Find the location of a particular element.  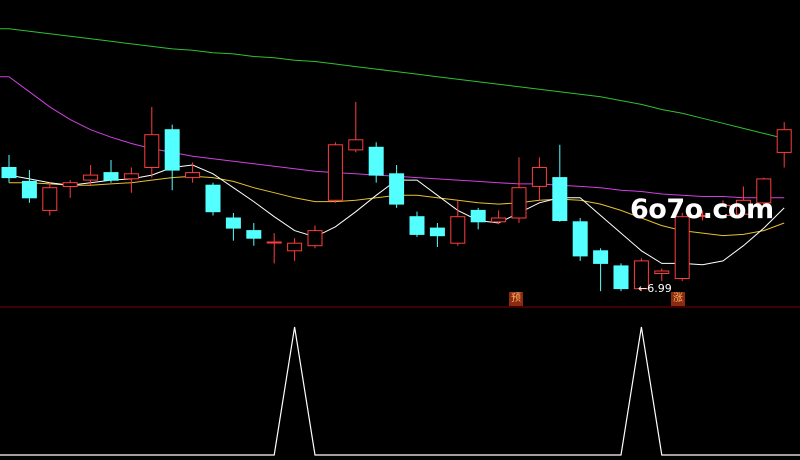

marker-rise: 涨 is located at coordinates (678, 299).